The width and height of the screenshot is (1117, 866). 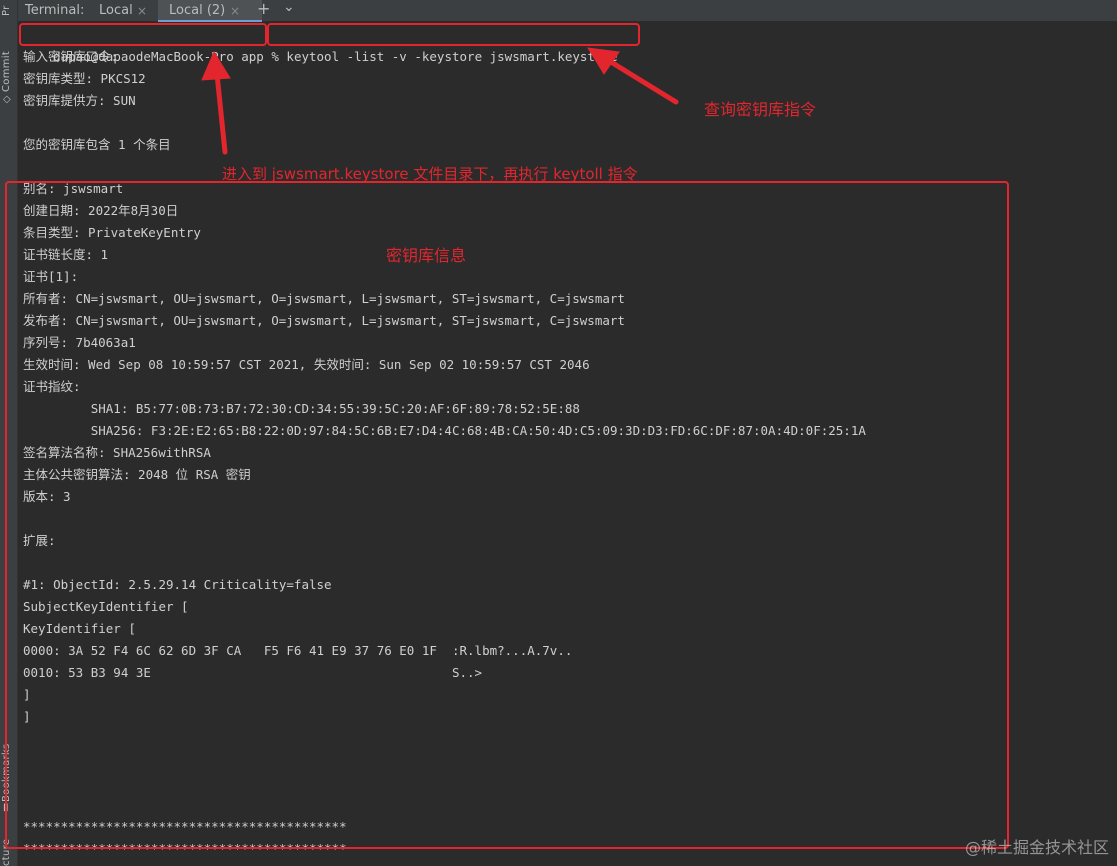 What do you see at coordinates (1036, 847) in the screenshot?
I see `watermark: @稀土掘金技术社区` at bounding box center [1036, 847].